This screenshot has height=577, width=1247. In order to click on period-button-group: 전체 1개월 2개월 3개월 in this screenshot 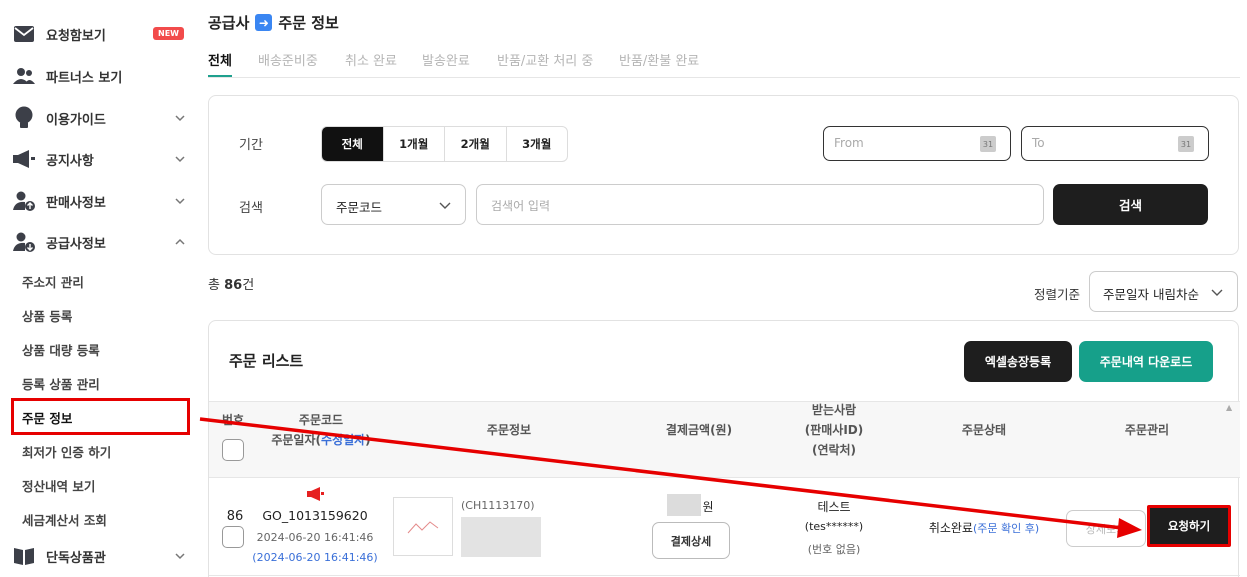, I will do `click(444, 144)`.